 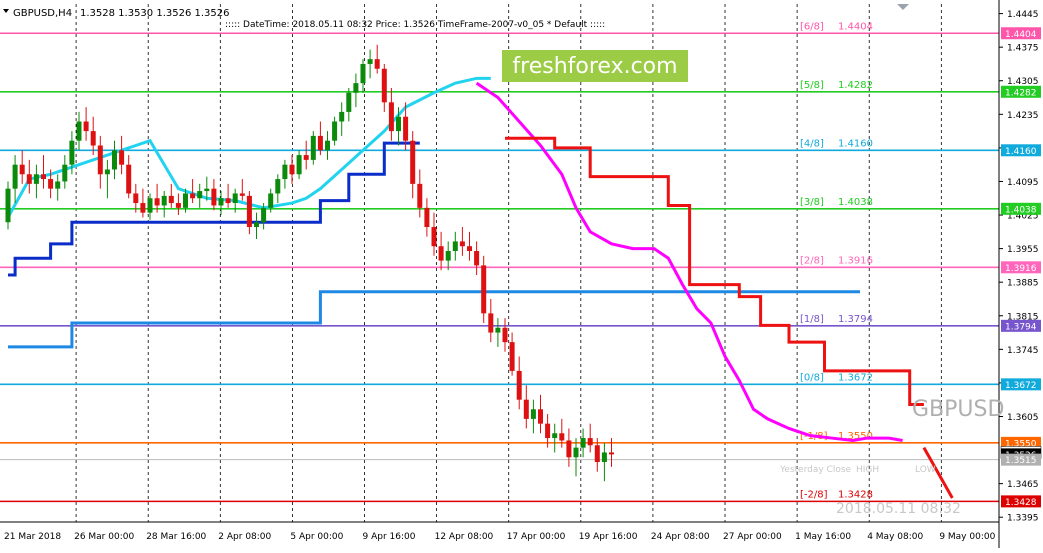 I want to click on murrey-level-value: 1.4282, so click(x=855, y=85).